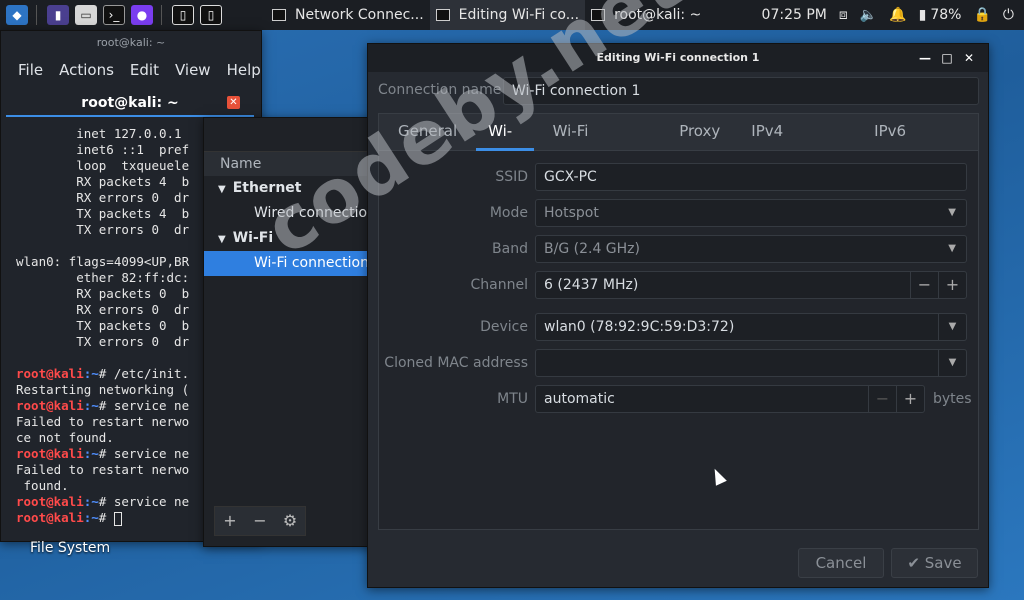 Image resolution: width=1024 pixels, height=600 pixels. Describe the element at coordinates (222, 239) in the screenshot. I see `chevron-down-icon: ▼` at that location.